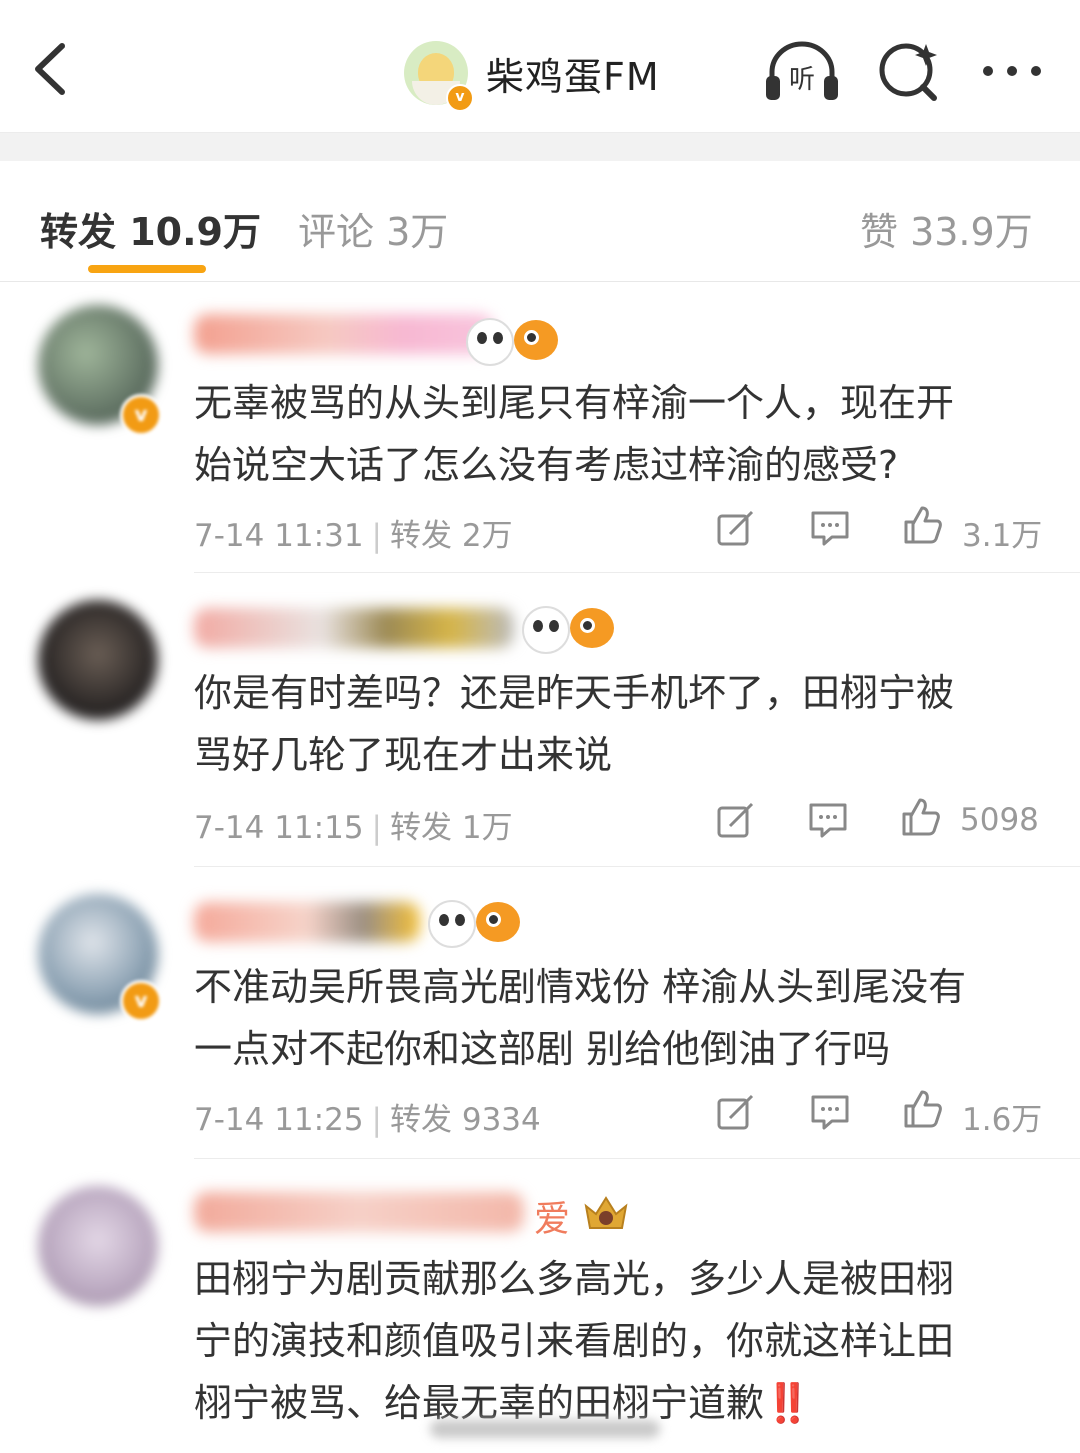 Image resolution: width=1080 pixels, height=1453 pixels. I want to click on top-bar: 柴鸡蛋FM v 听, so click(540, 66).